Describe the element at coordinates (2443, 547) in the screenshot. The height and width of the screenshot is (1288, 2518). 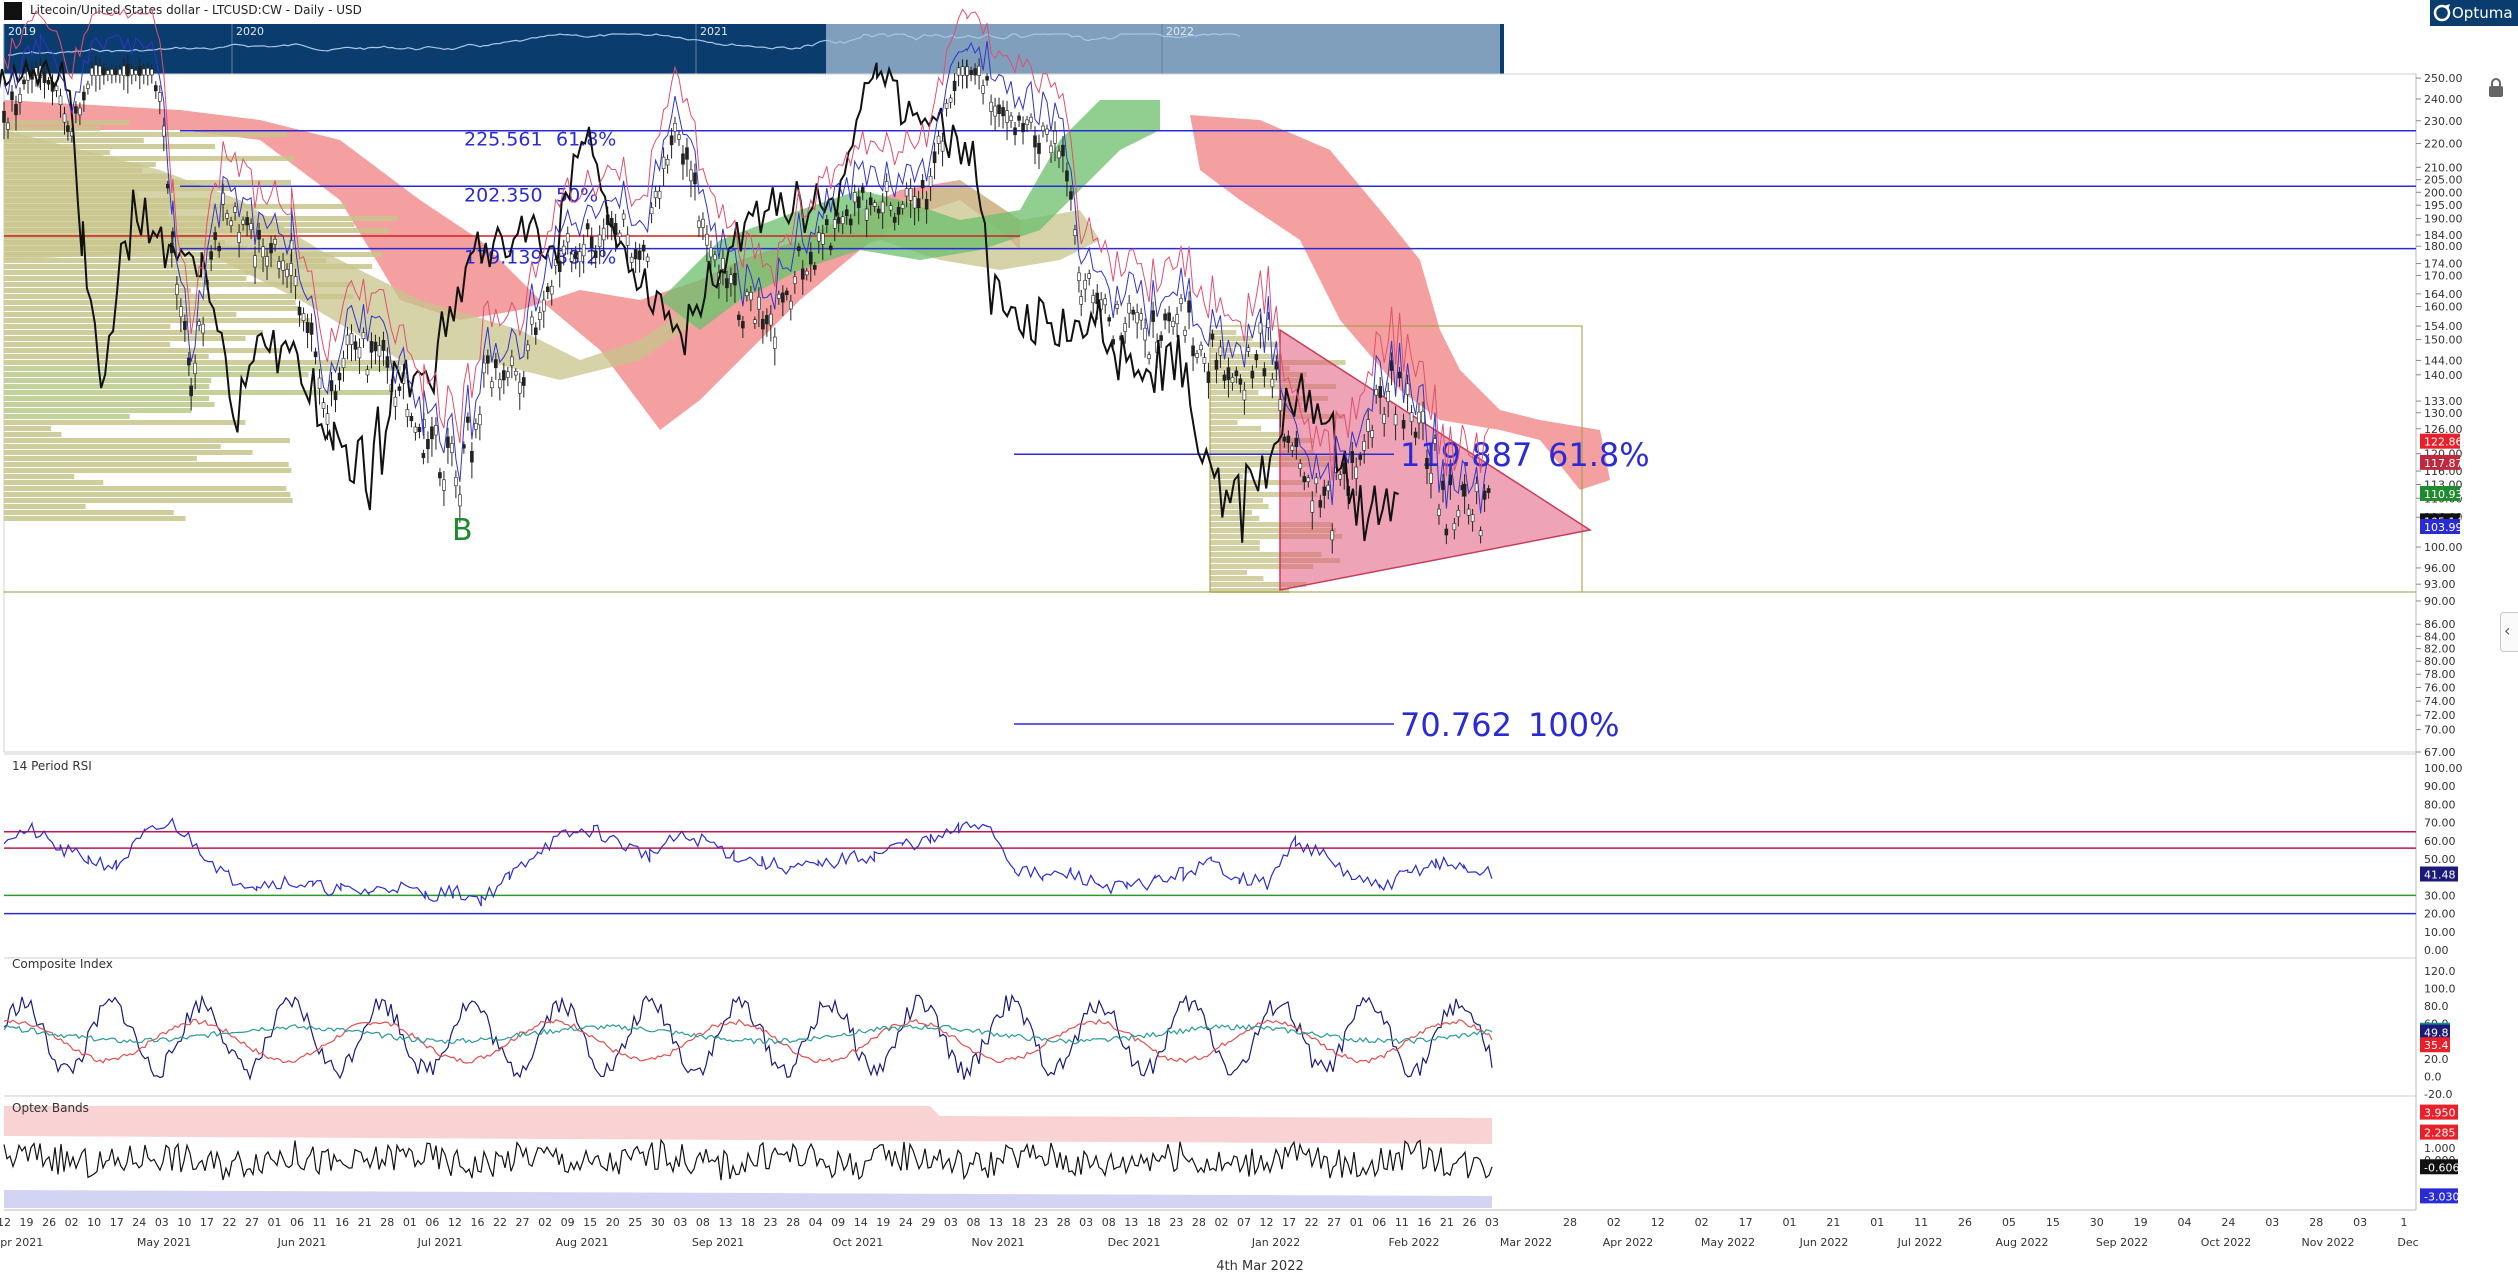
I see `price-tick-label: 100.00` at that location.